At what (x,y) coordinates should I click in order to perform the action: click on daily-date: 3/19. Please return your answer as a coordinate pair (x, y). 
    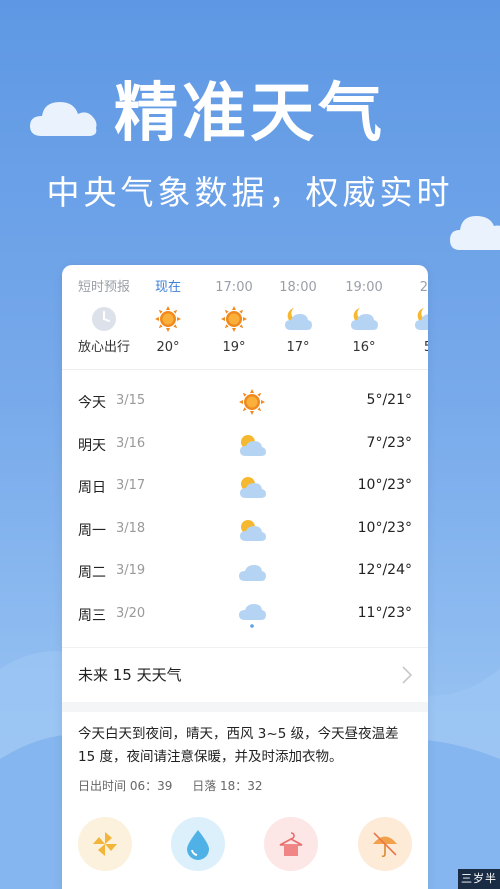
    Looking at the image, I should click on (131, 570).